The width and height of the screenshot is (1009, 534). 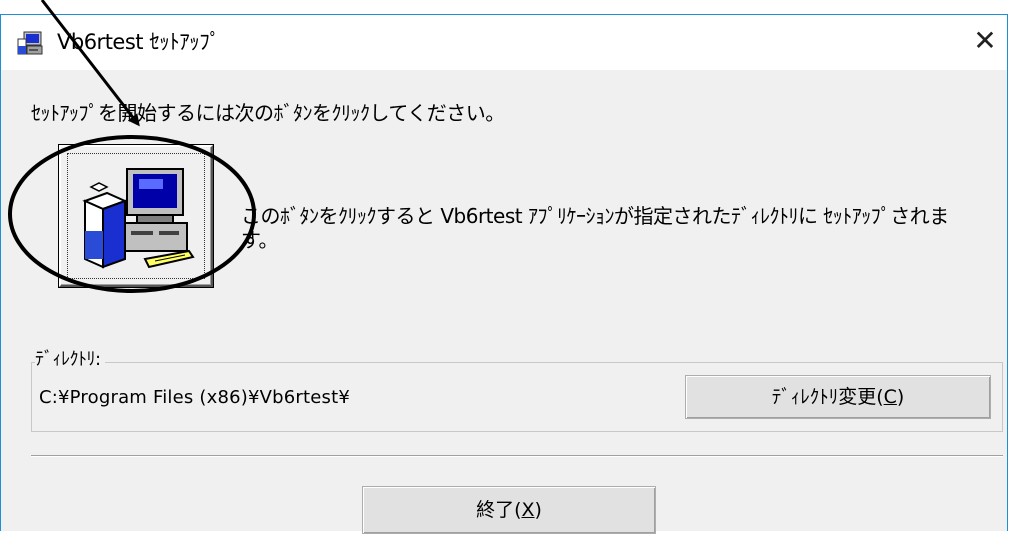 I want to click on change-directory-label: ﾃﾞｨﾚｸﾄﾘ変更(, so click(x=827, y=397).